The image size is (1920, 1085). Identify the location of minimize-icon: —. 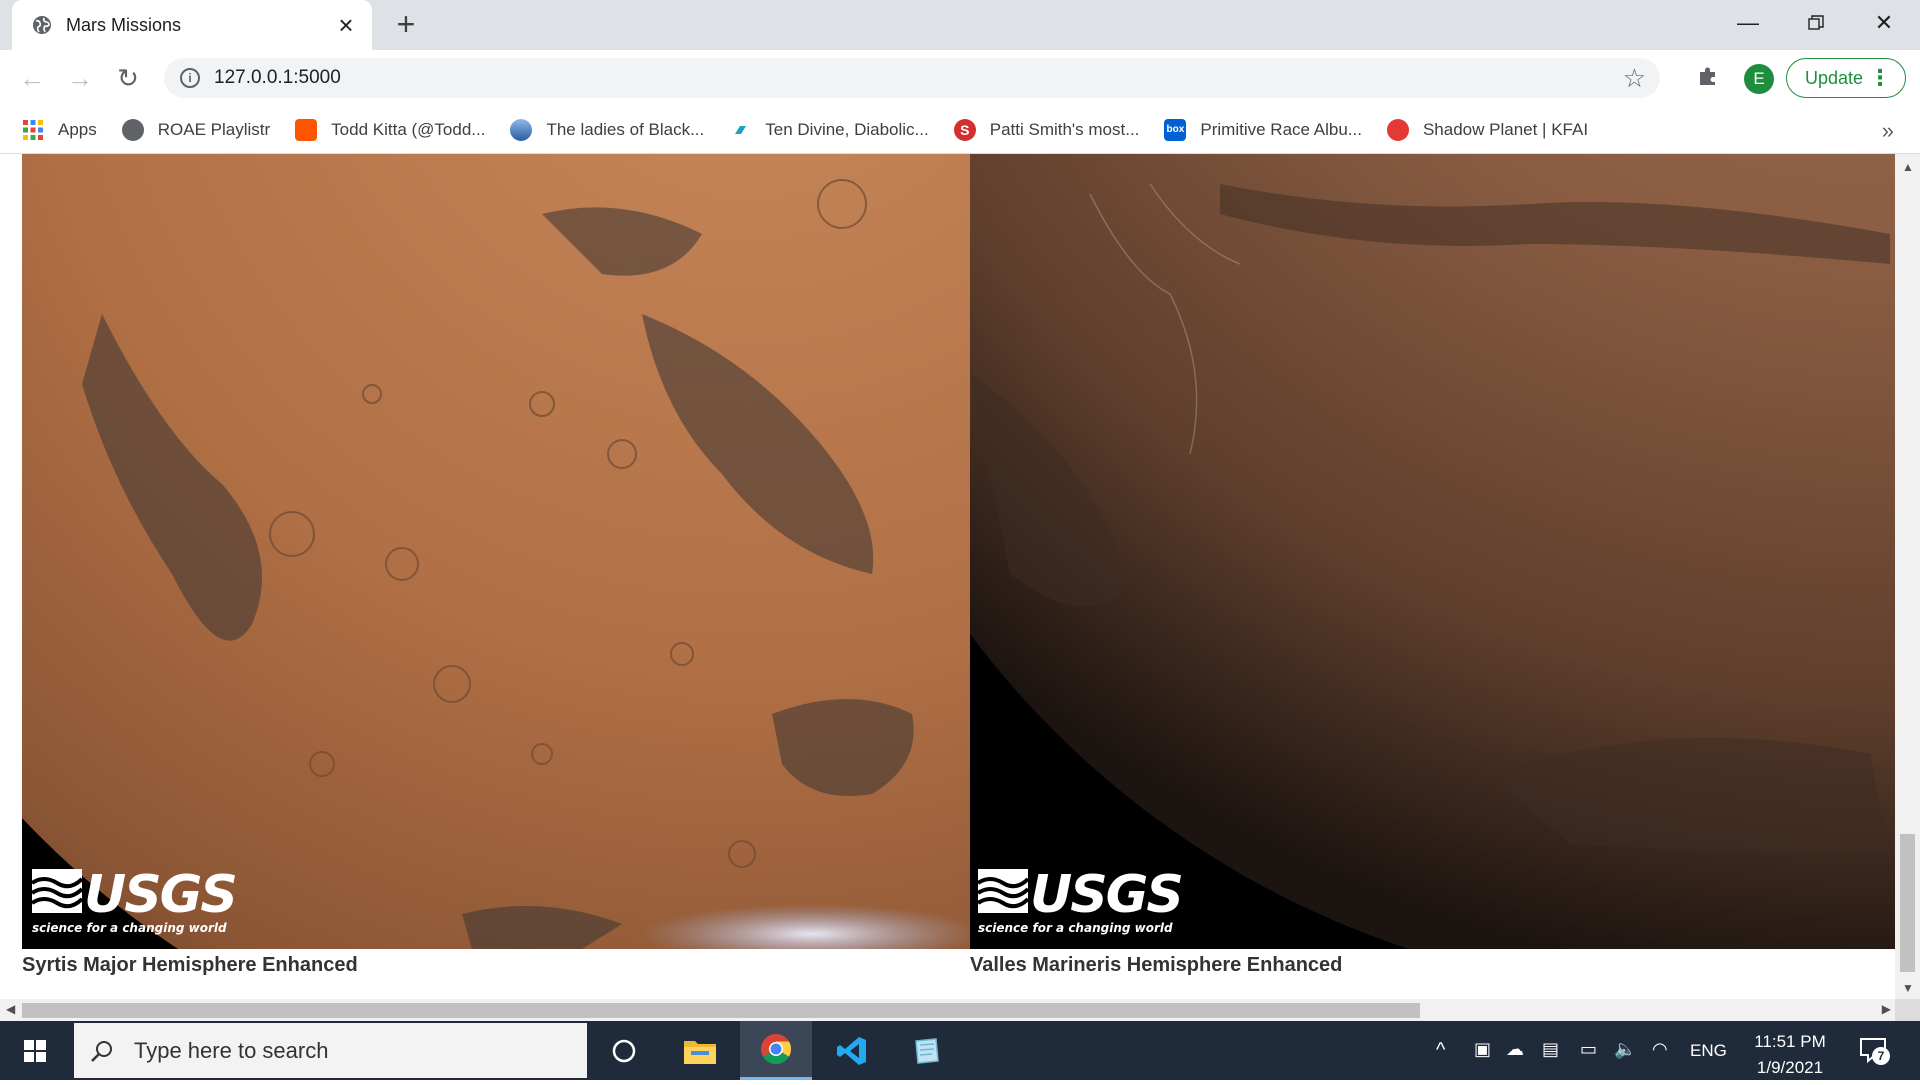
(1748, 23).